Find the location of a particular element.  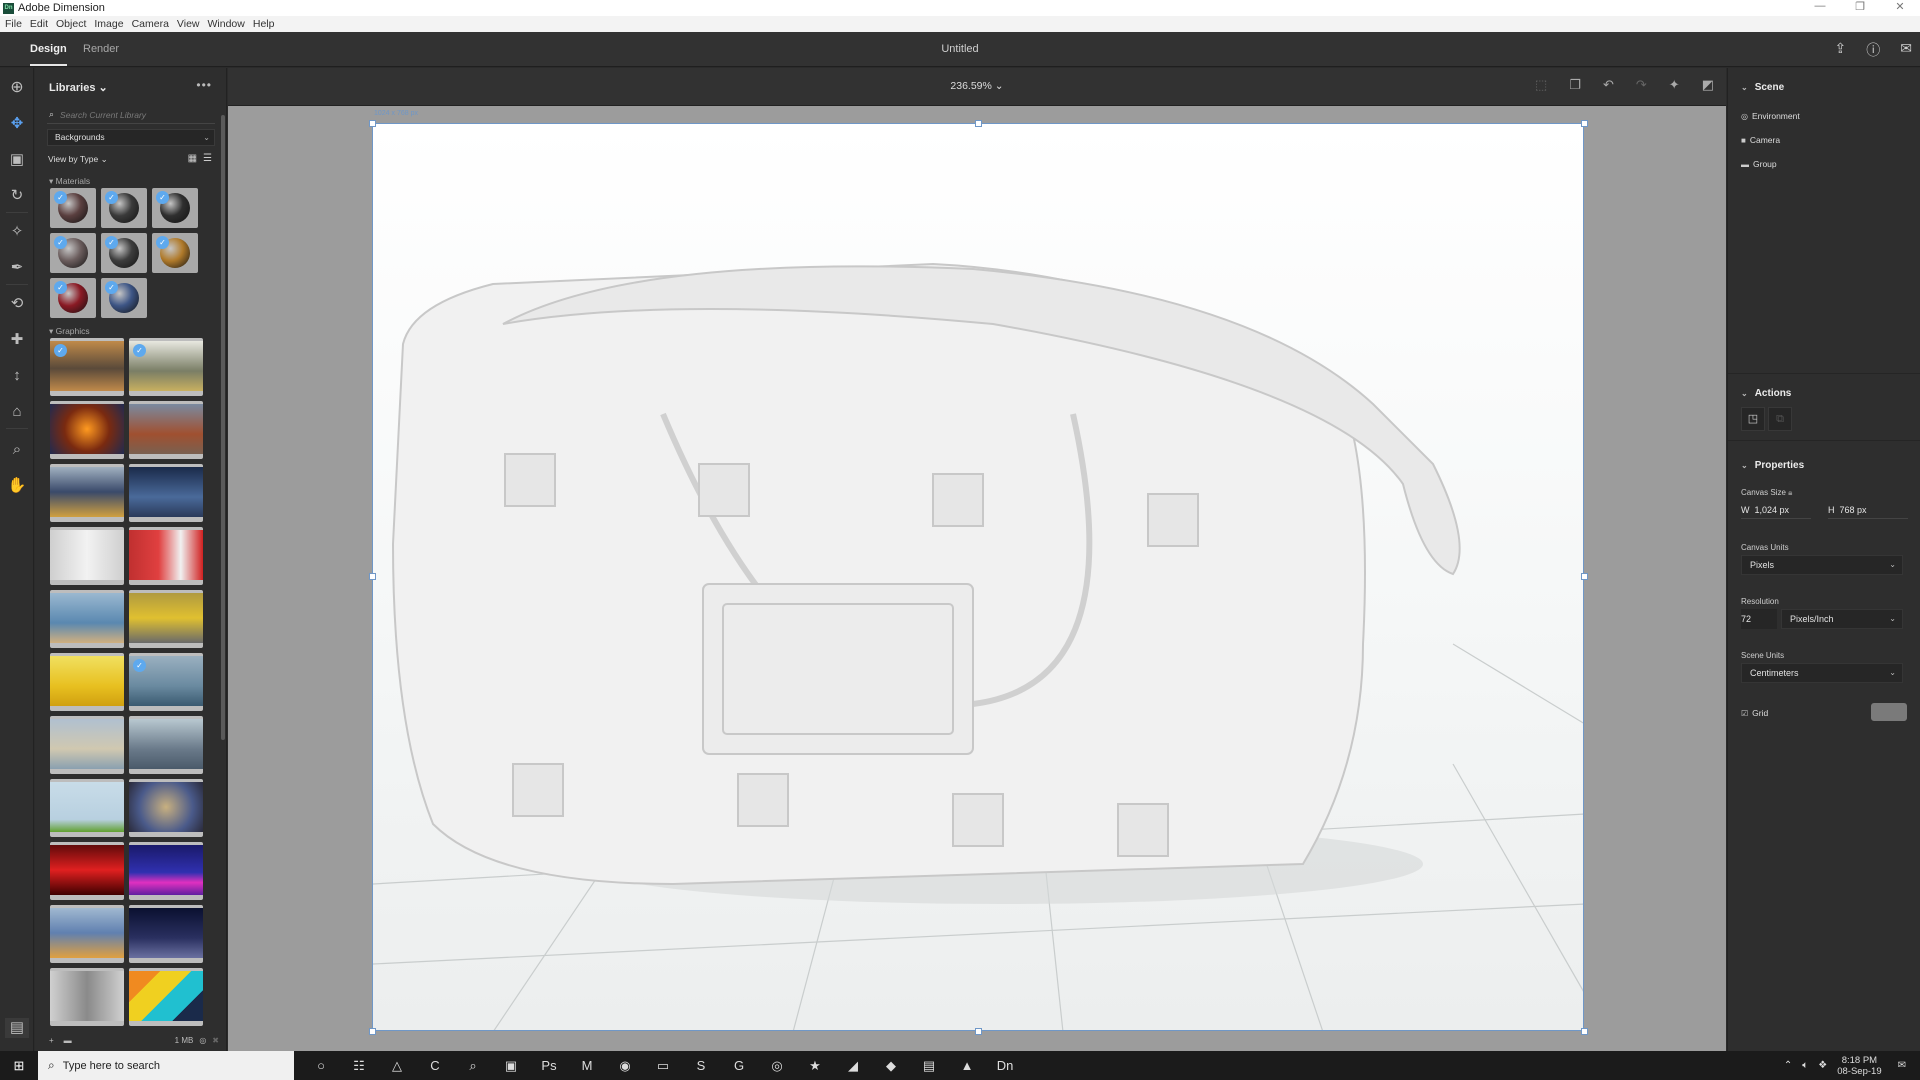

selection-box-tool-icon: ▣ is located at coordinates (17, 160).